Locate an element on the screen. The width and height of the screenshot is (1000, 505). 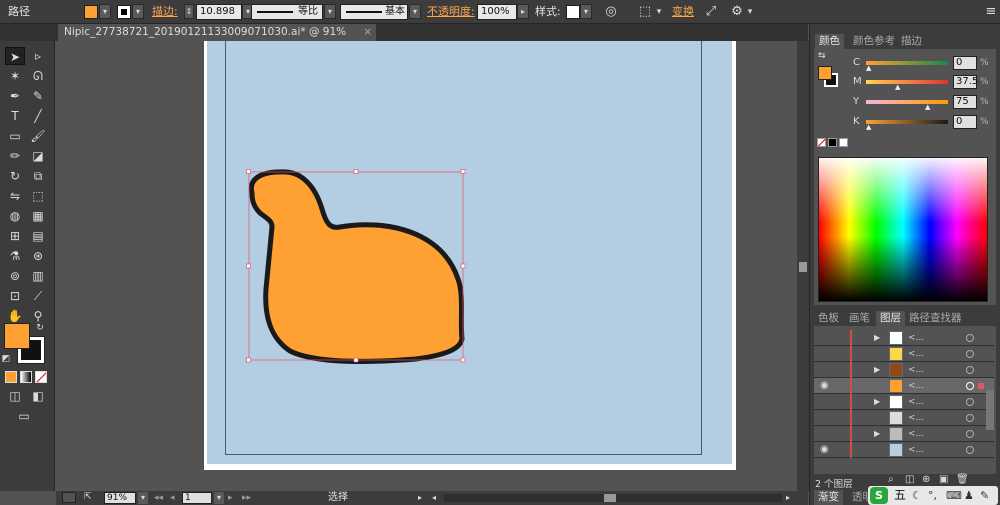
black-slider is located at coordinates (907, 122).